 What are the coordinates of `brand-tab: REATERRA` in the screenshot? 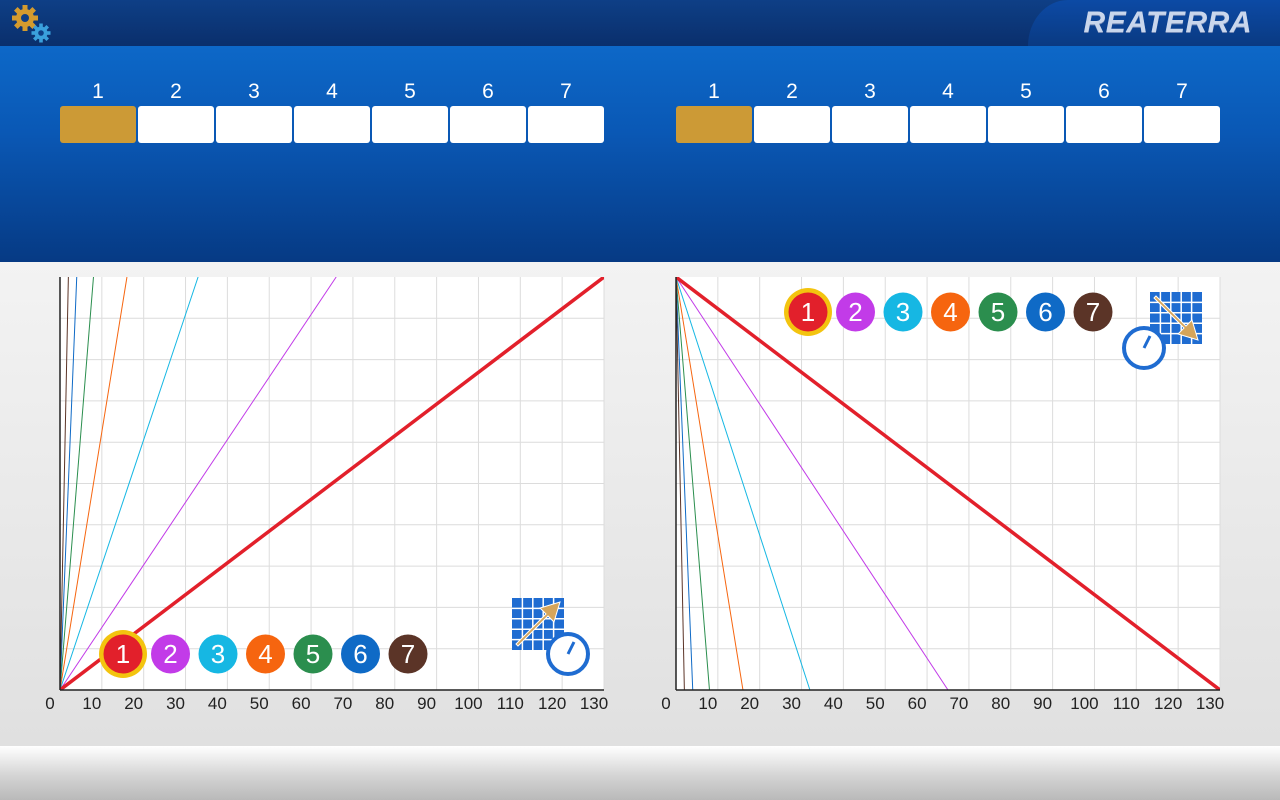 It's located at (1154, 23).